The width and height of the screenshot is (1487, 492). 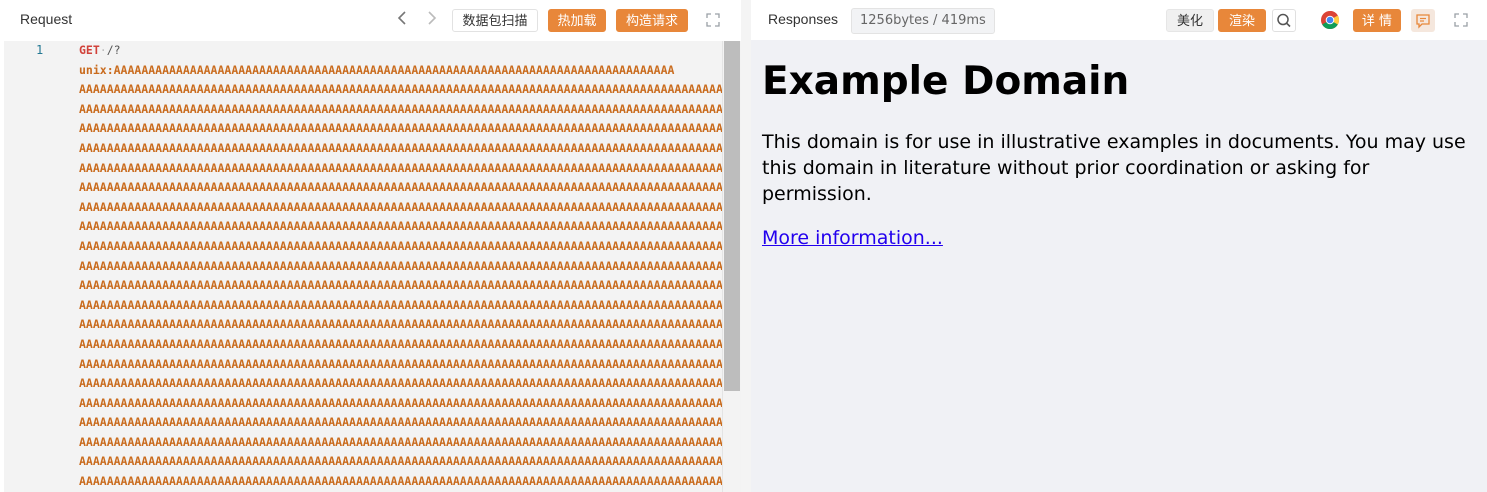 I want to click on chrome-icon, so click(x=1330, y=22).